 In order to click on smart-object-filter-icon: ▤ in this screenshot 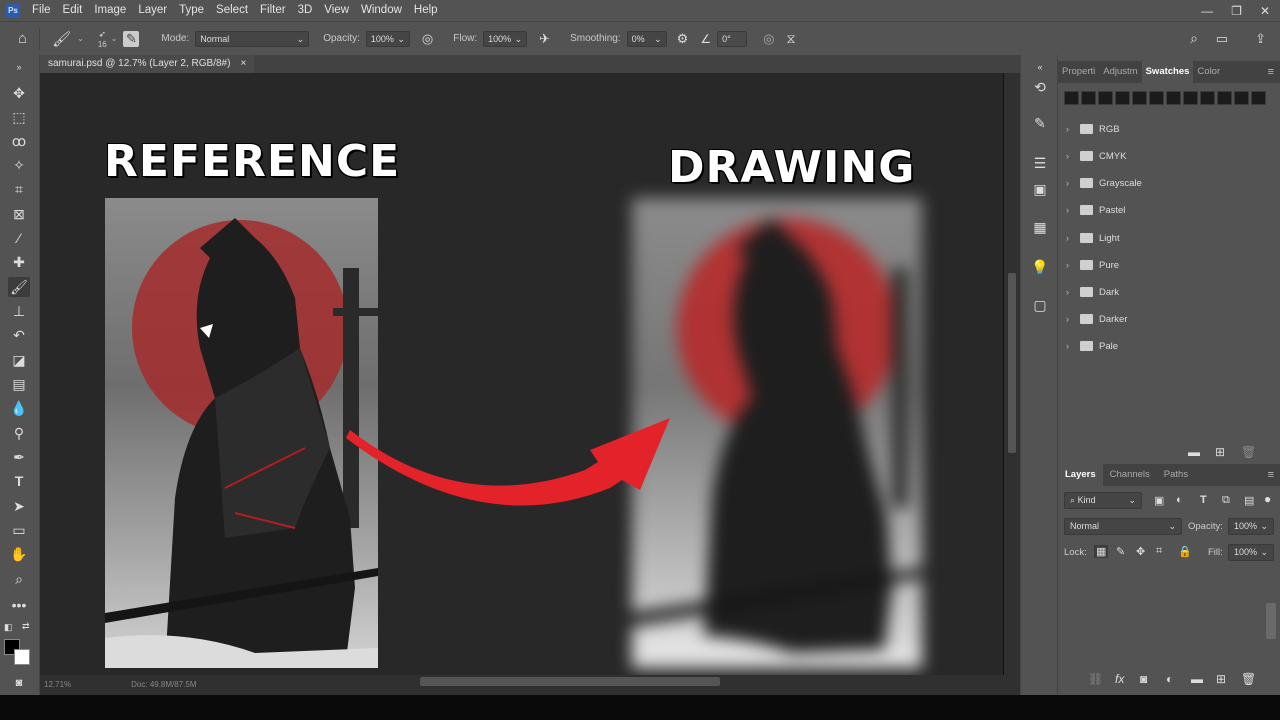, I will do `click(1249, 500)`.